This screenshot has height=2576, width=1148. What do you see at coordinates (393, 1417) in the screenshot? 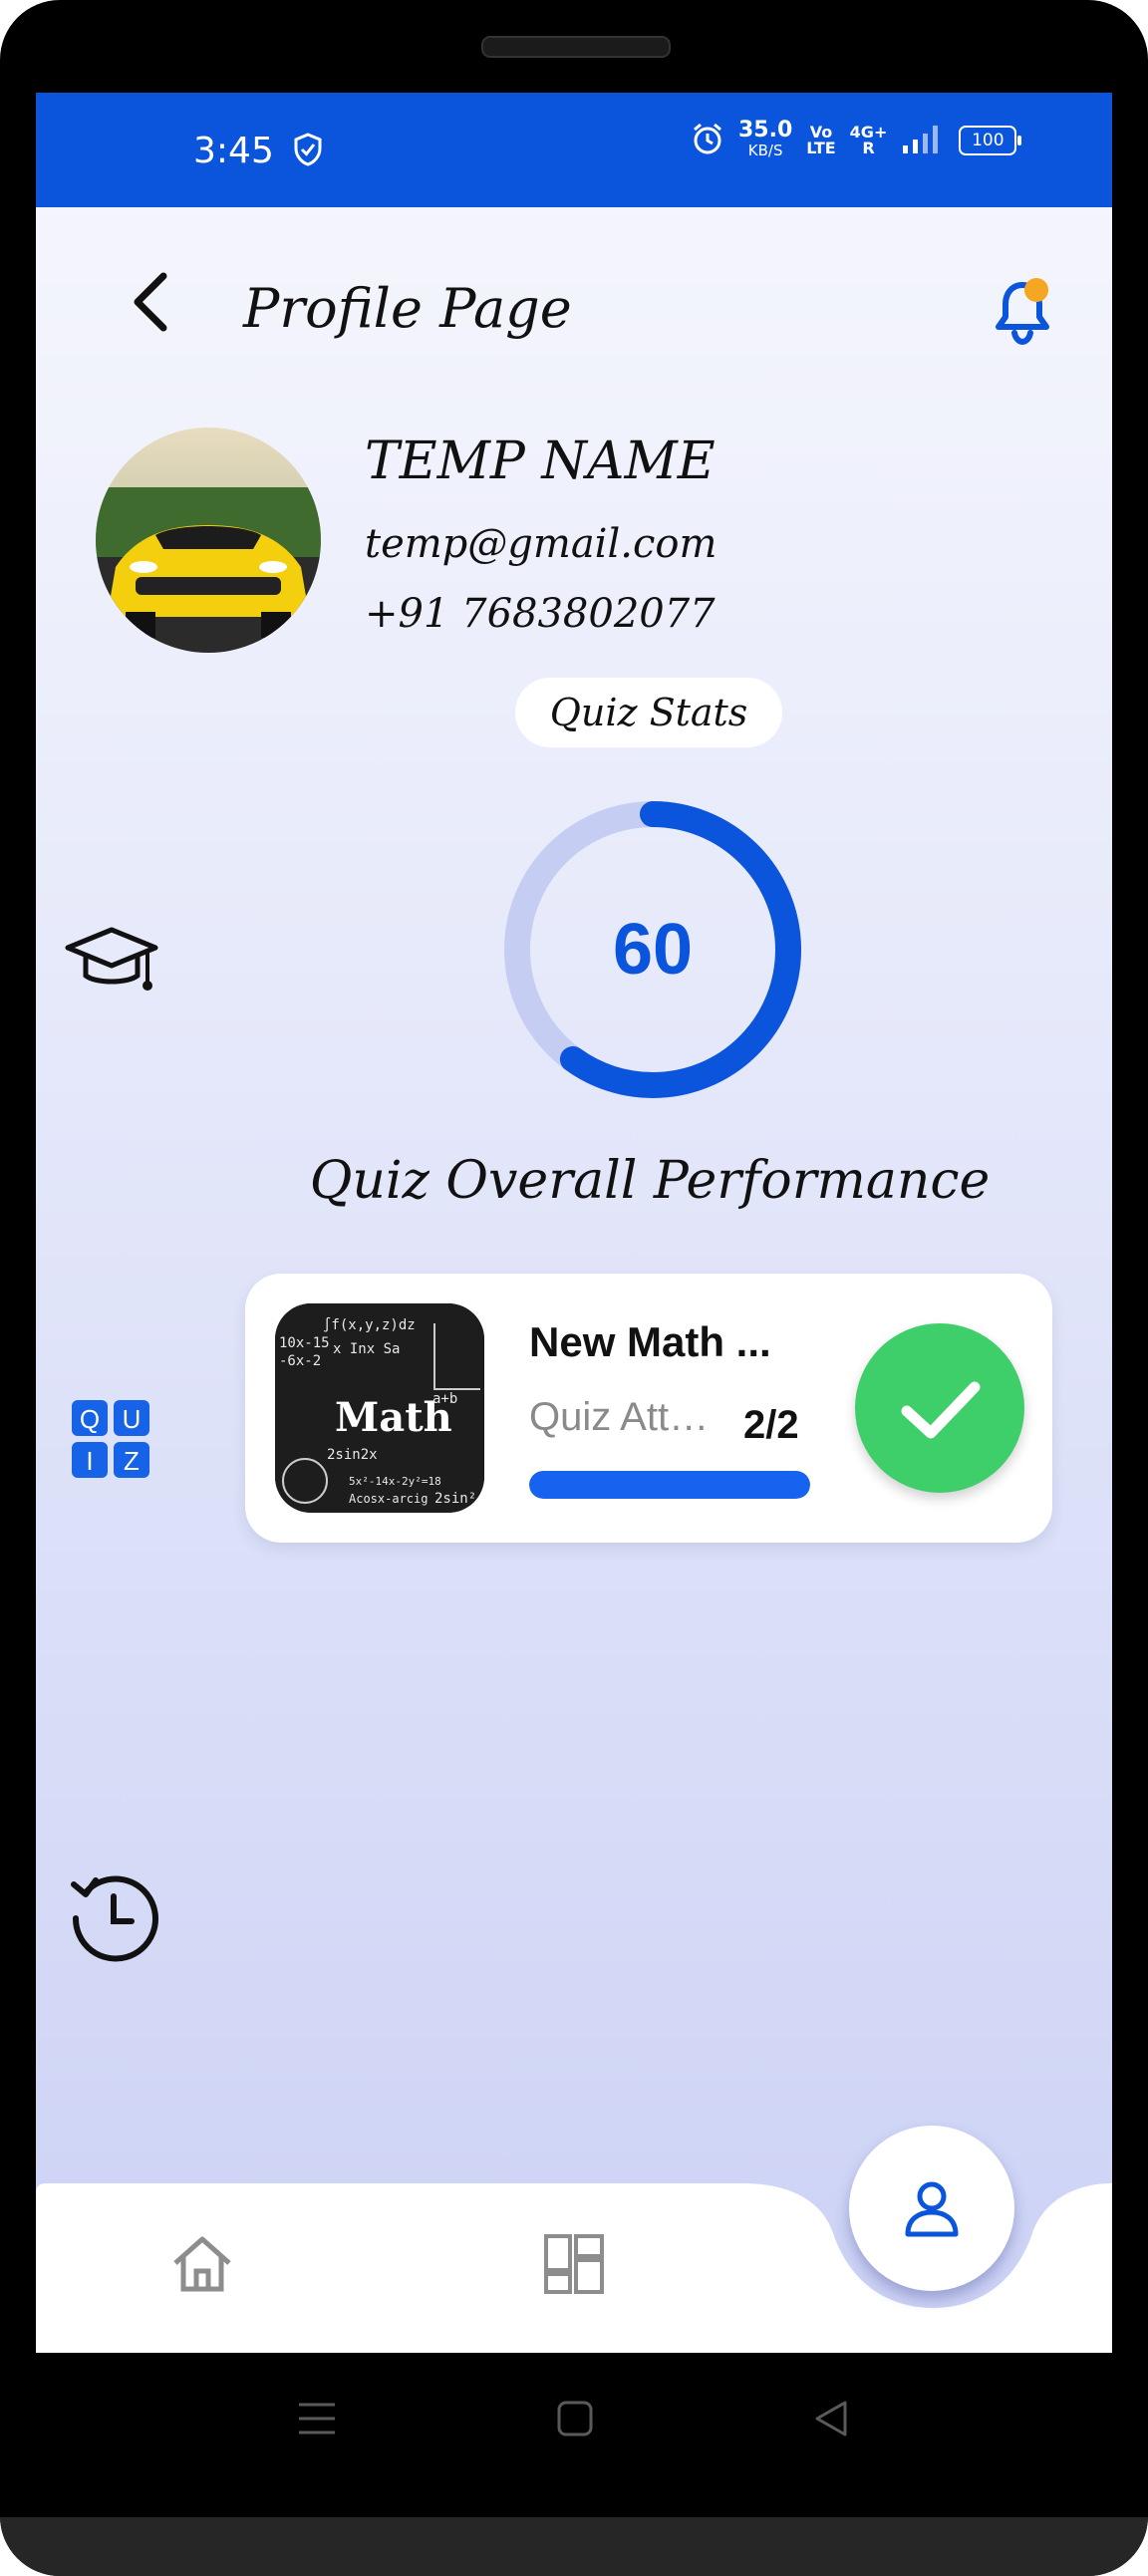
I see `thumb-title: Math` at bounding box center [393, 1417].